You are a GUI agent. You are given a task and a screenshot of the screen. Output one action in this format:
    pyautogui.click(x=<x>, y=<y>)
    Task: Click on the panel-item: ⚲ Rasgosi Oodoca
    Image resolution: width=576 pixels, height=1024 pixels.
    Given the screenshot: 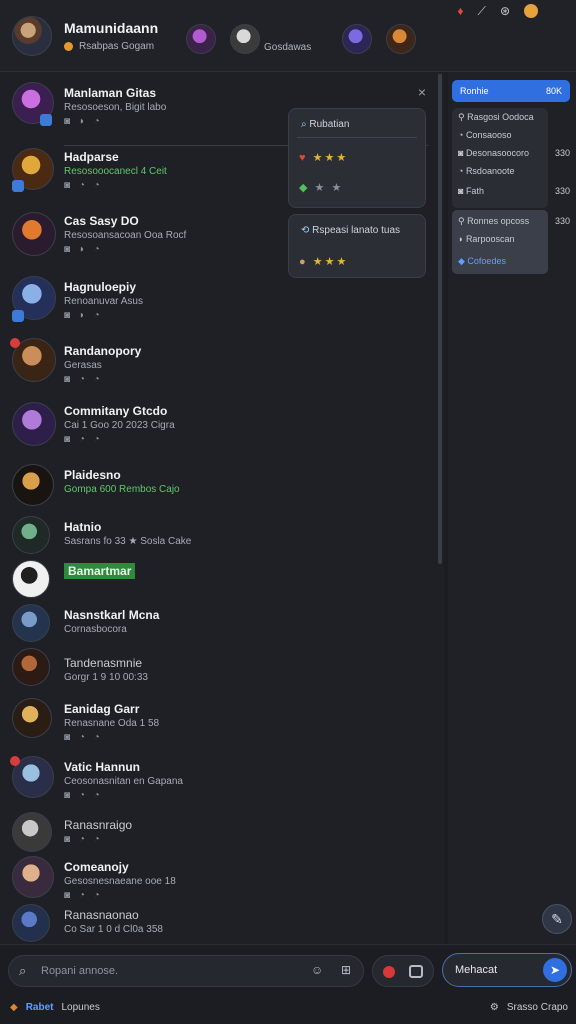 What is the action you would take?
    pyautogui.click(x=496, y=117)
    